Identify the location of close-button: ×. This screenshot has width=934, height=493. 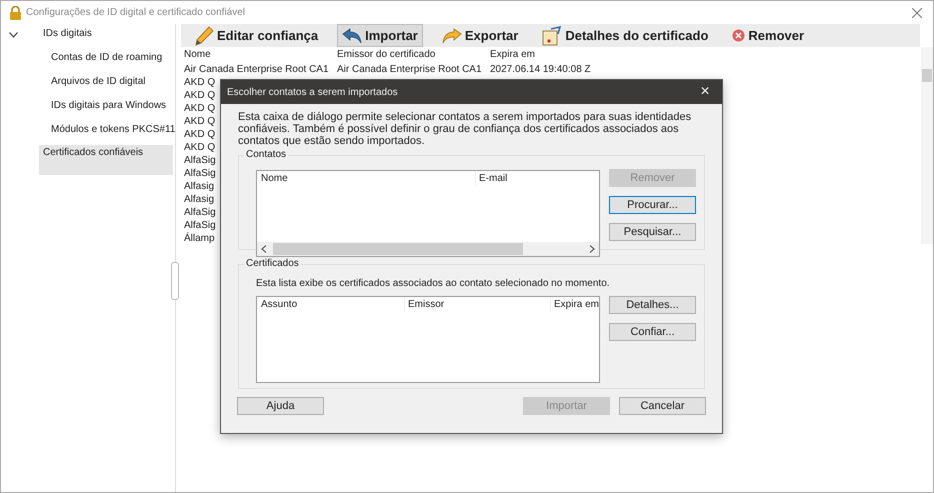
(705, 92).